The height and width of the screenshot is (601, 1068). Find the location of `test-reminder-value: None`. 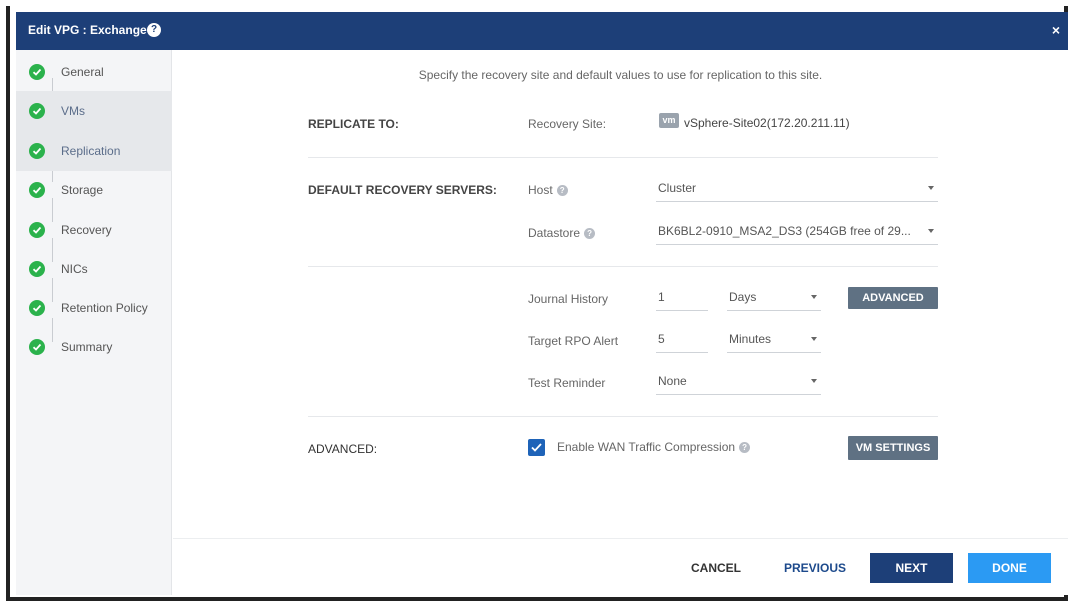

test-reminder-value: None is located at coordinates (672, 381).